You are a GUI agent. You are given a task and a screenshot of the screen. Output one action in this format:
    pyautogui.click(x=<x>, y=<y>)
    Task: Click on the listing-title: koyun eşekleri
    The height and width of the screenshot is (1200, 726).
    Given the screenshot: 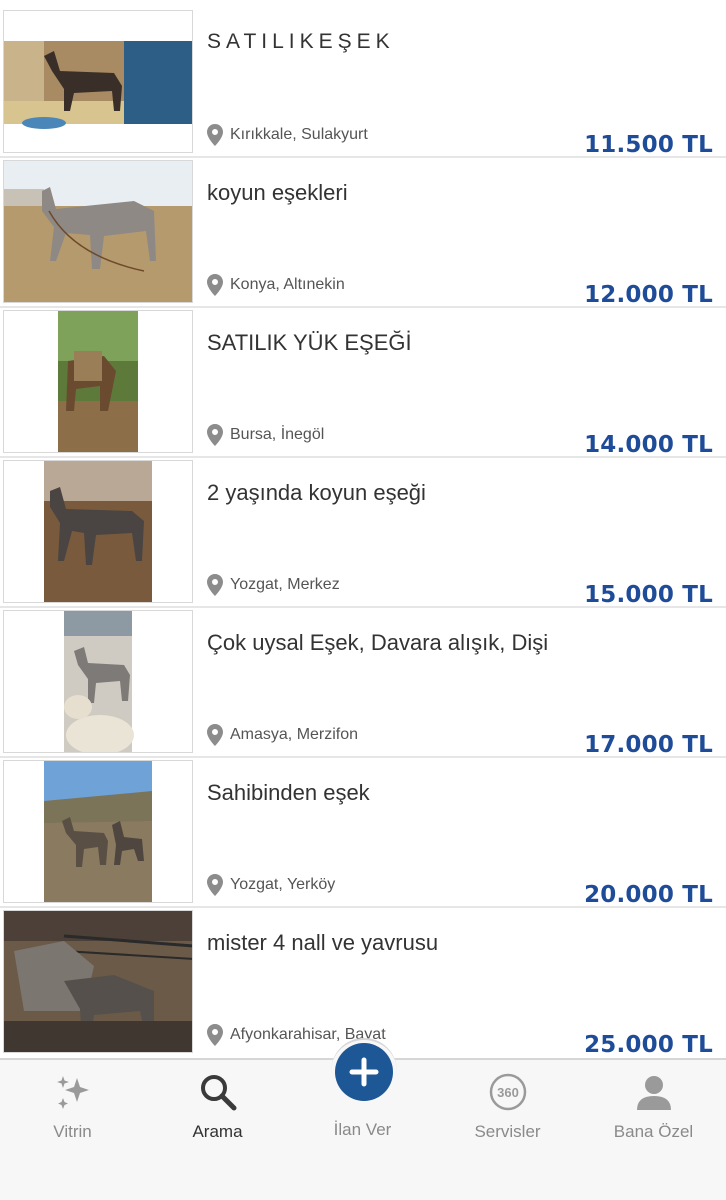 What is the action you would take?
    pyautogui.click(x=456, y=193)
    